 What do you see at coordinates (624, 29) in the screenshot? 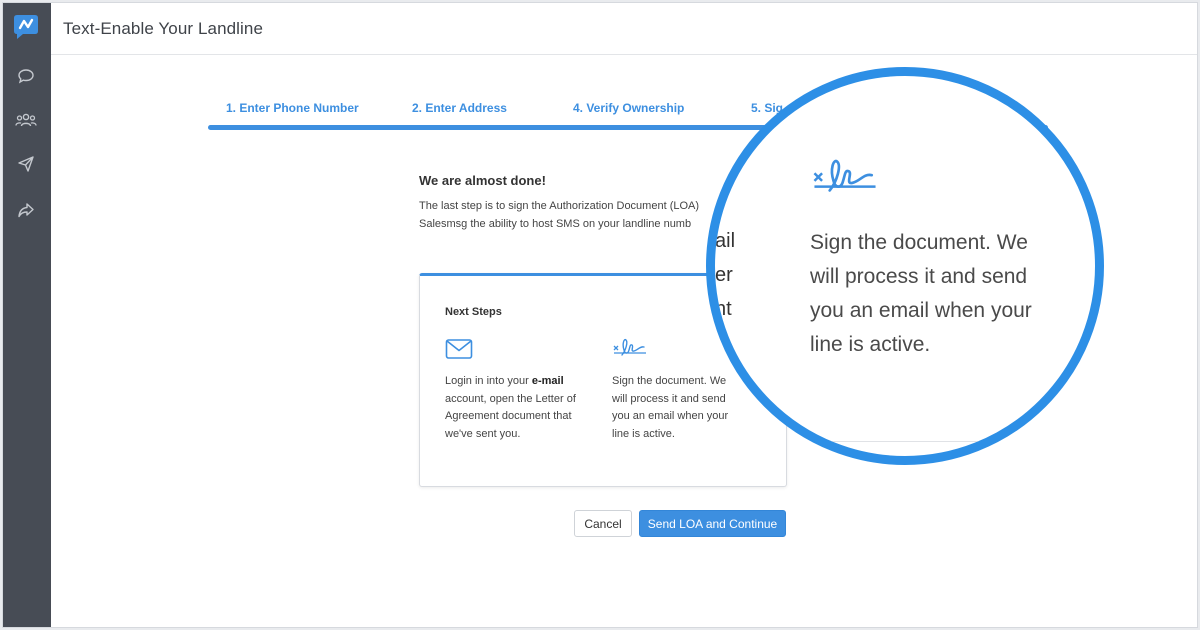
I see `top-header: Text-Enable Your Landline` at bounding box center [624, 29].